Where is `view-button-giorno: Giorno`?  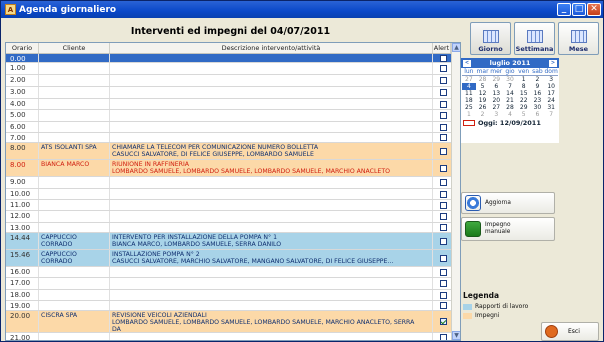
view-button-giorno: Giorno is located at coordinates (490, 38).